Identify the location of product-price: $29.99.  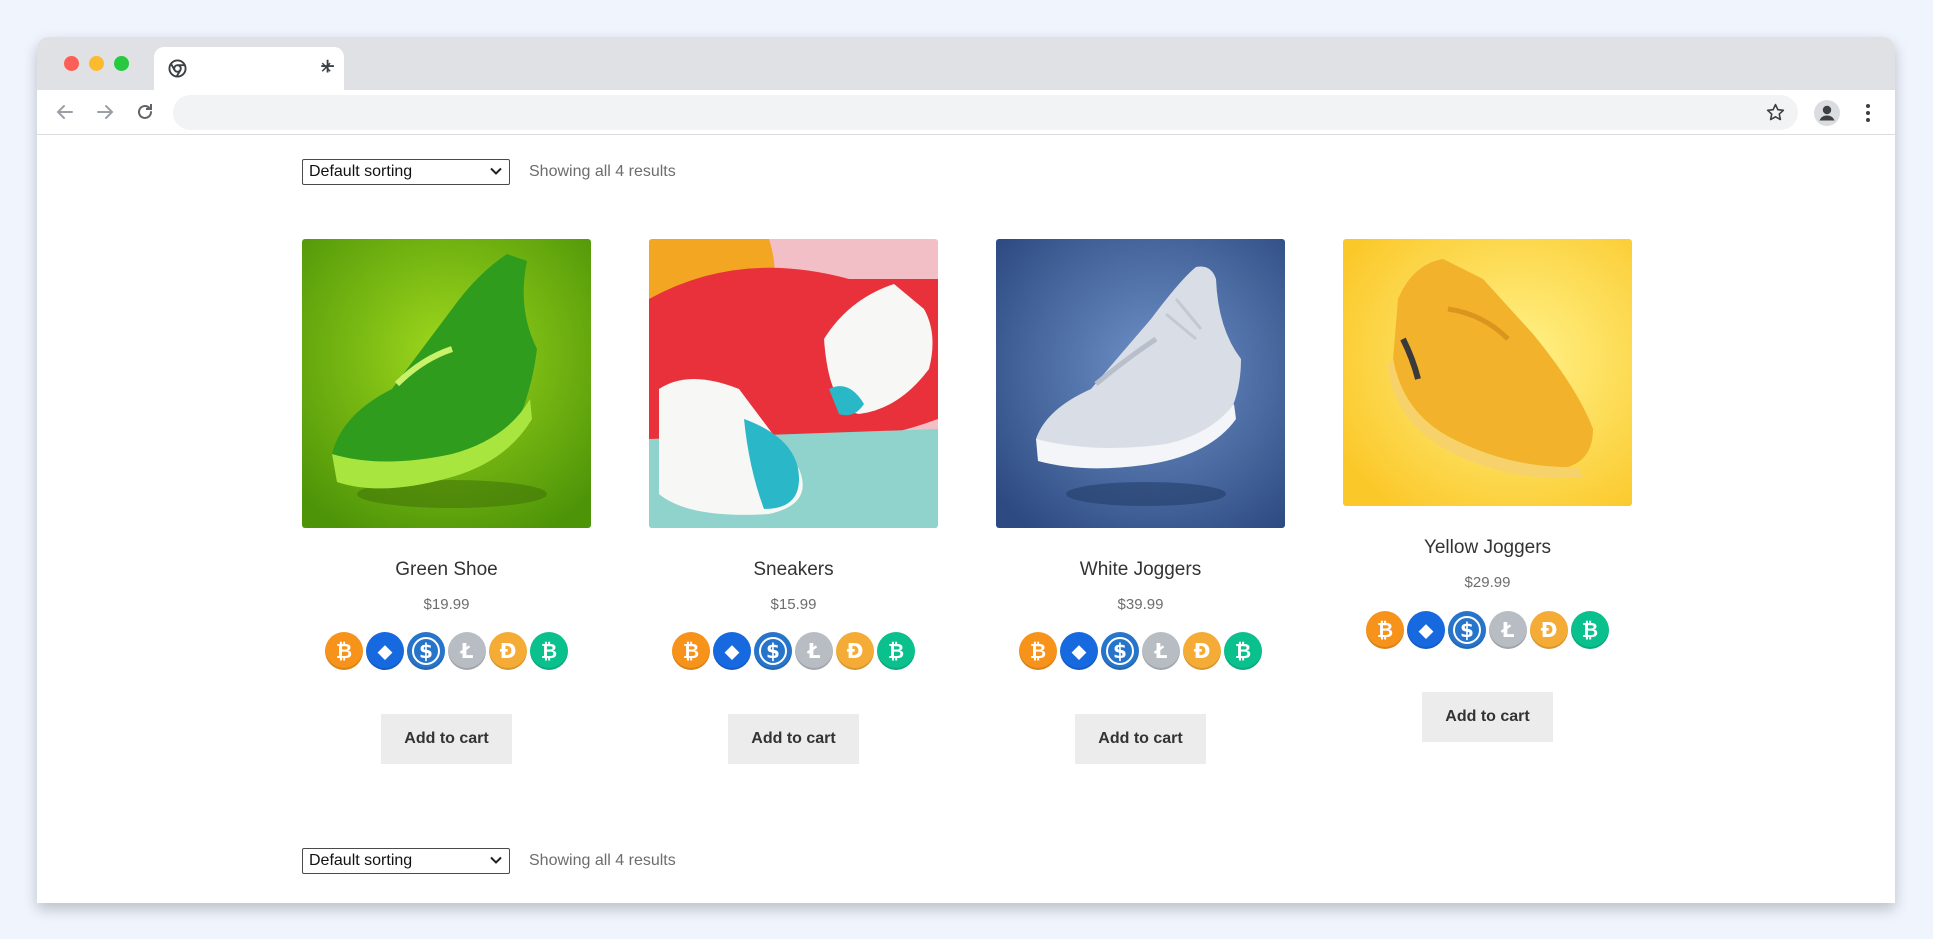
(1487, 582).